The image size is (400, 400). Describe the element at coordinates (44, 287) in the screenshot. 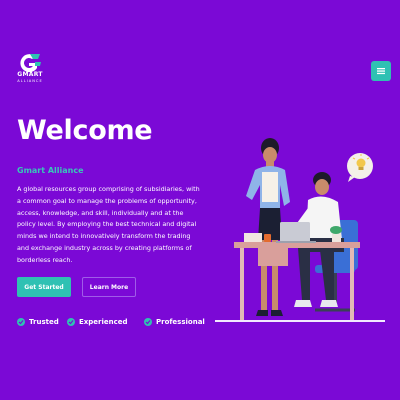

I see `get-started-button: Get Started` at that location.